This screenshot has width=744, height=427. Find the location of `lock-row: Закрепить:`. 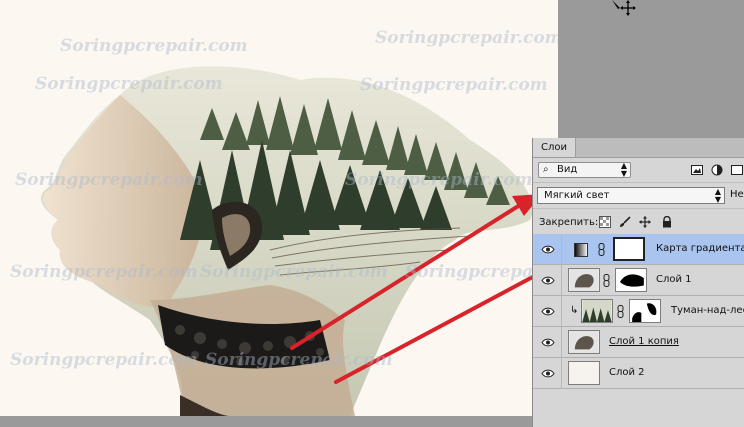

lock-row: Закрепить: is located at coordinates (638, 222).